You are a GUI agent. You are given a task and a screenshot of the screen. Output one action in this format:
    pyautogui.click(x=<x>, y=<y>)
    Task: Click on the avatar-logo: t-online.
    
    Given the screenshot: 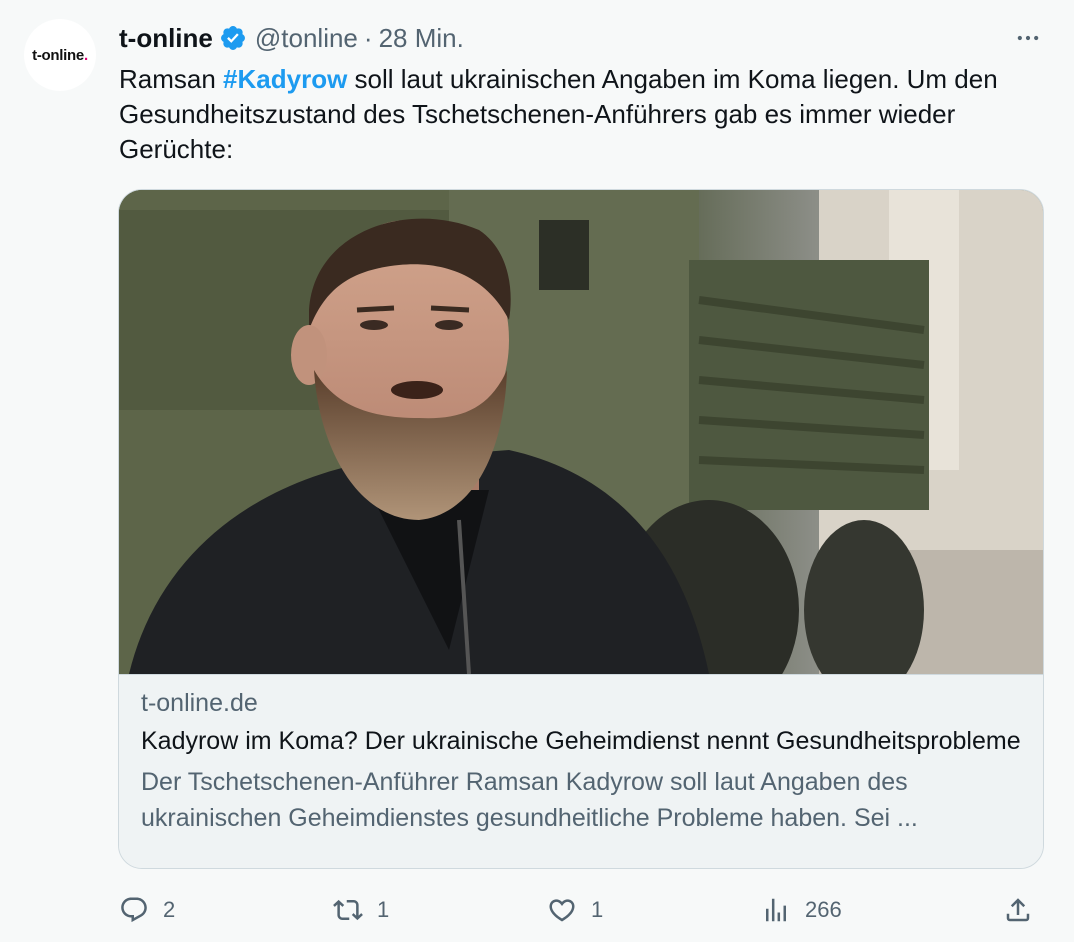 What is the action you would take?
    pyautogui.click(x=60, y=55)
    